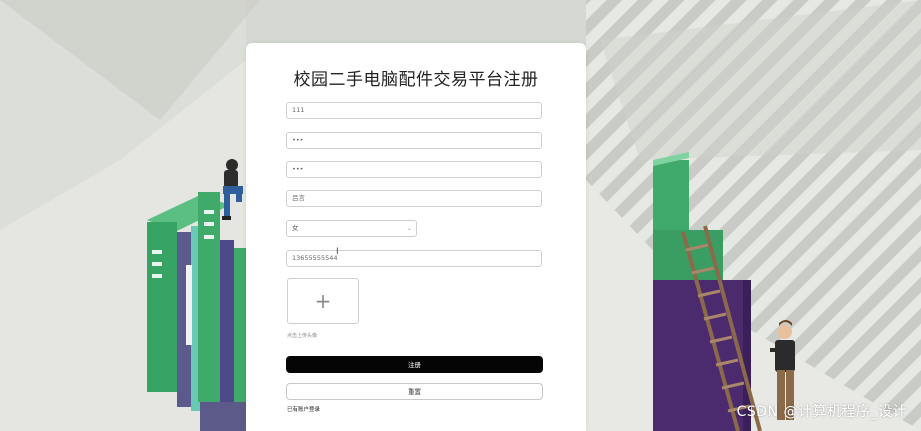 The image size is (921, 431). Describe the element at coordinates (414, 110) in the screenshot. I see `account-input: 111` at that location.